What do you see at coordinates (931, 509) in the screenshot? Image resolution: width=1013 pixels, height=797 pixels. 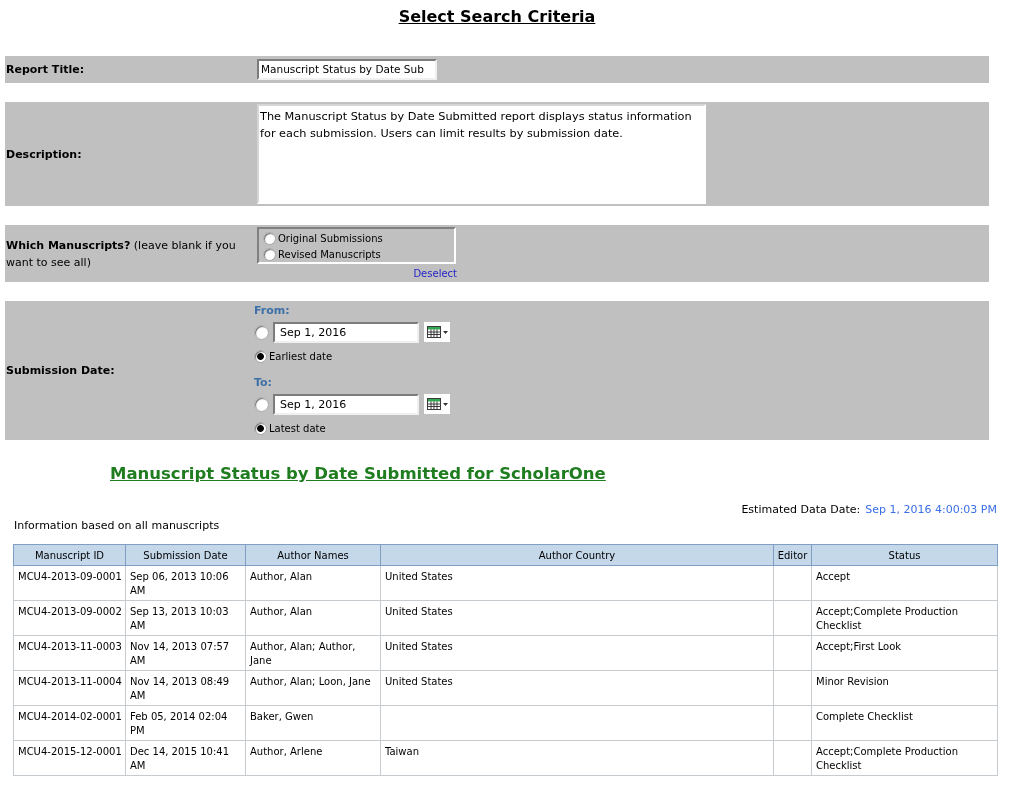 I see `data-date-value: Sep 1, 2016 4:00:03 PM` at bounding box center [931, 509].